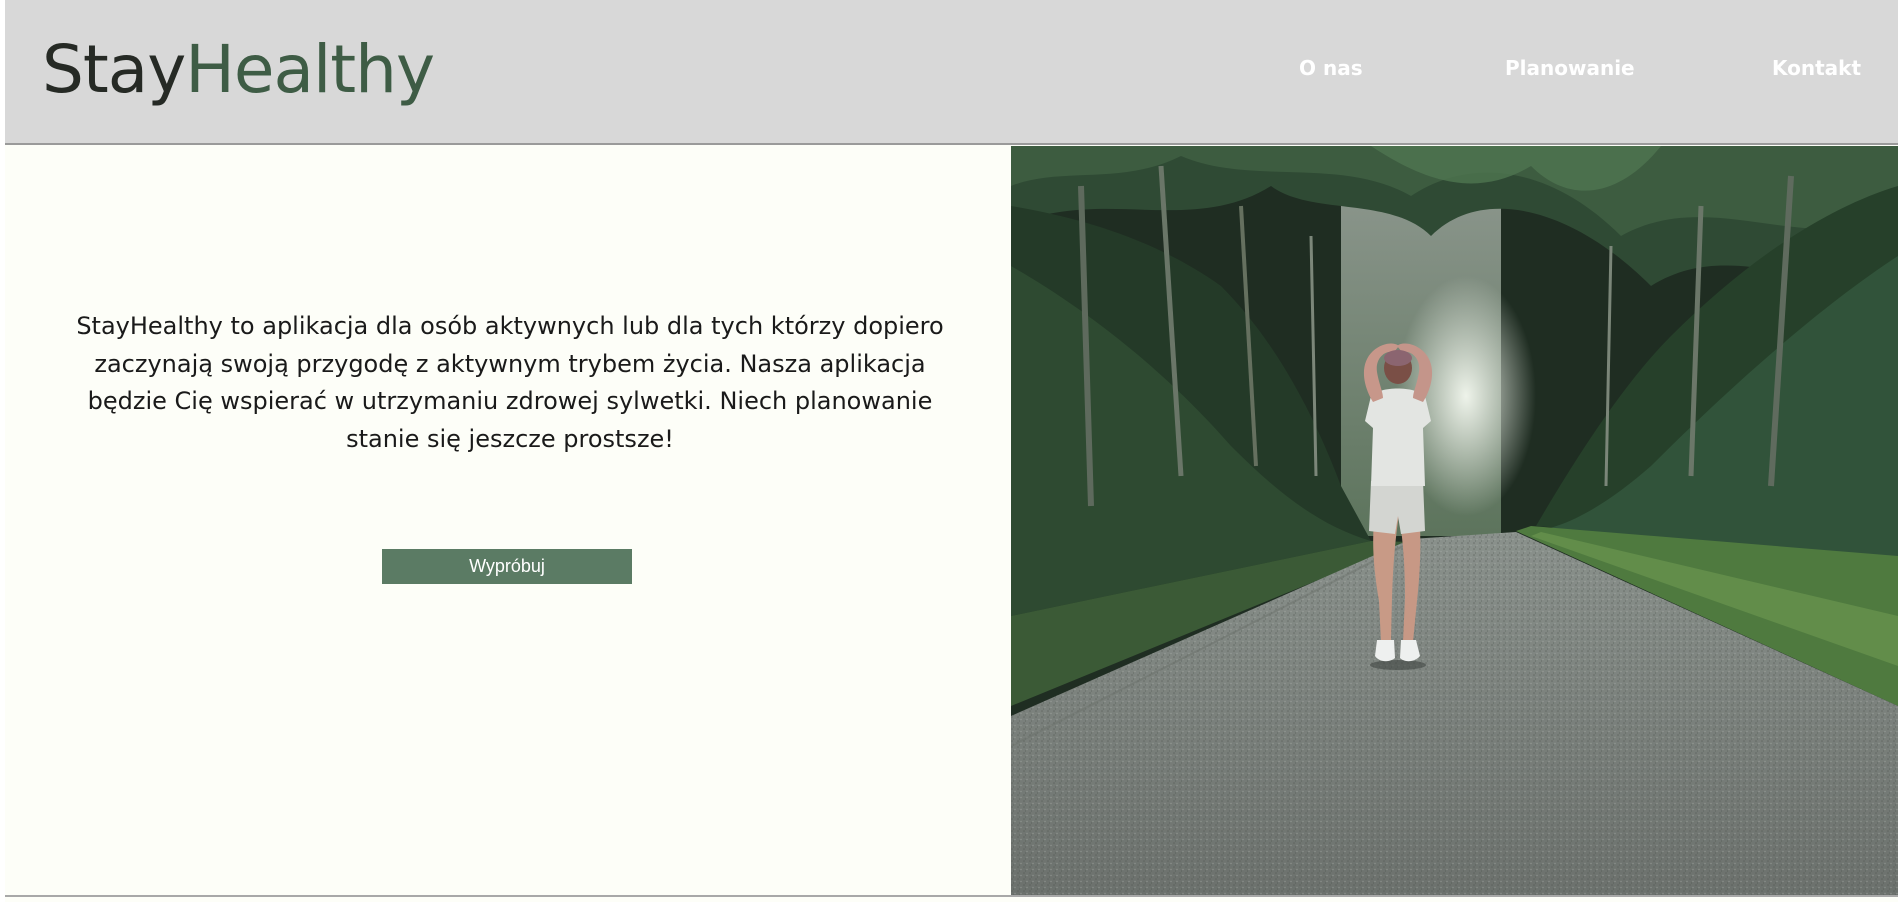 The height and width of the screenshot is (902, 1899). What do you see at coordinates (114, 69) in the screenshot?
I see `logo-stay-text: Stay` at bounding box center [114, 69].